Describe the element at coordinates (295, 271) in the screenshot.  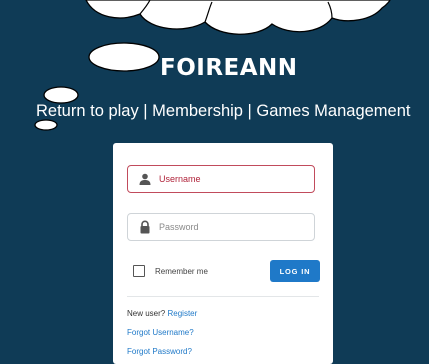
I see `login-button: LOG IN` at that location.